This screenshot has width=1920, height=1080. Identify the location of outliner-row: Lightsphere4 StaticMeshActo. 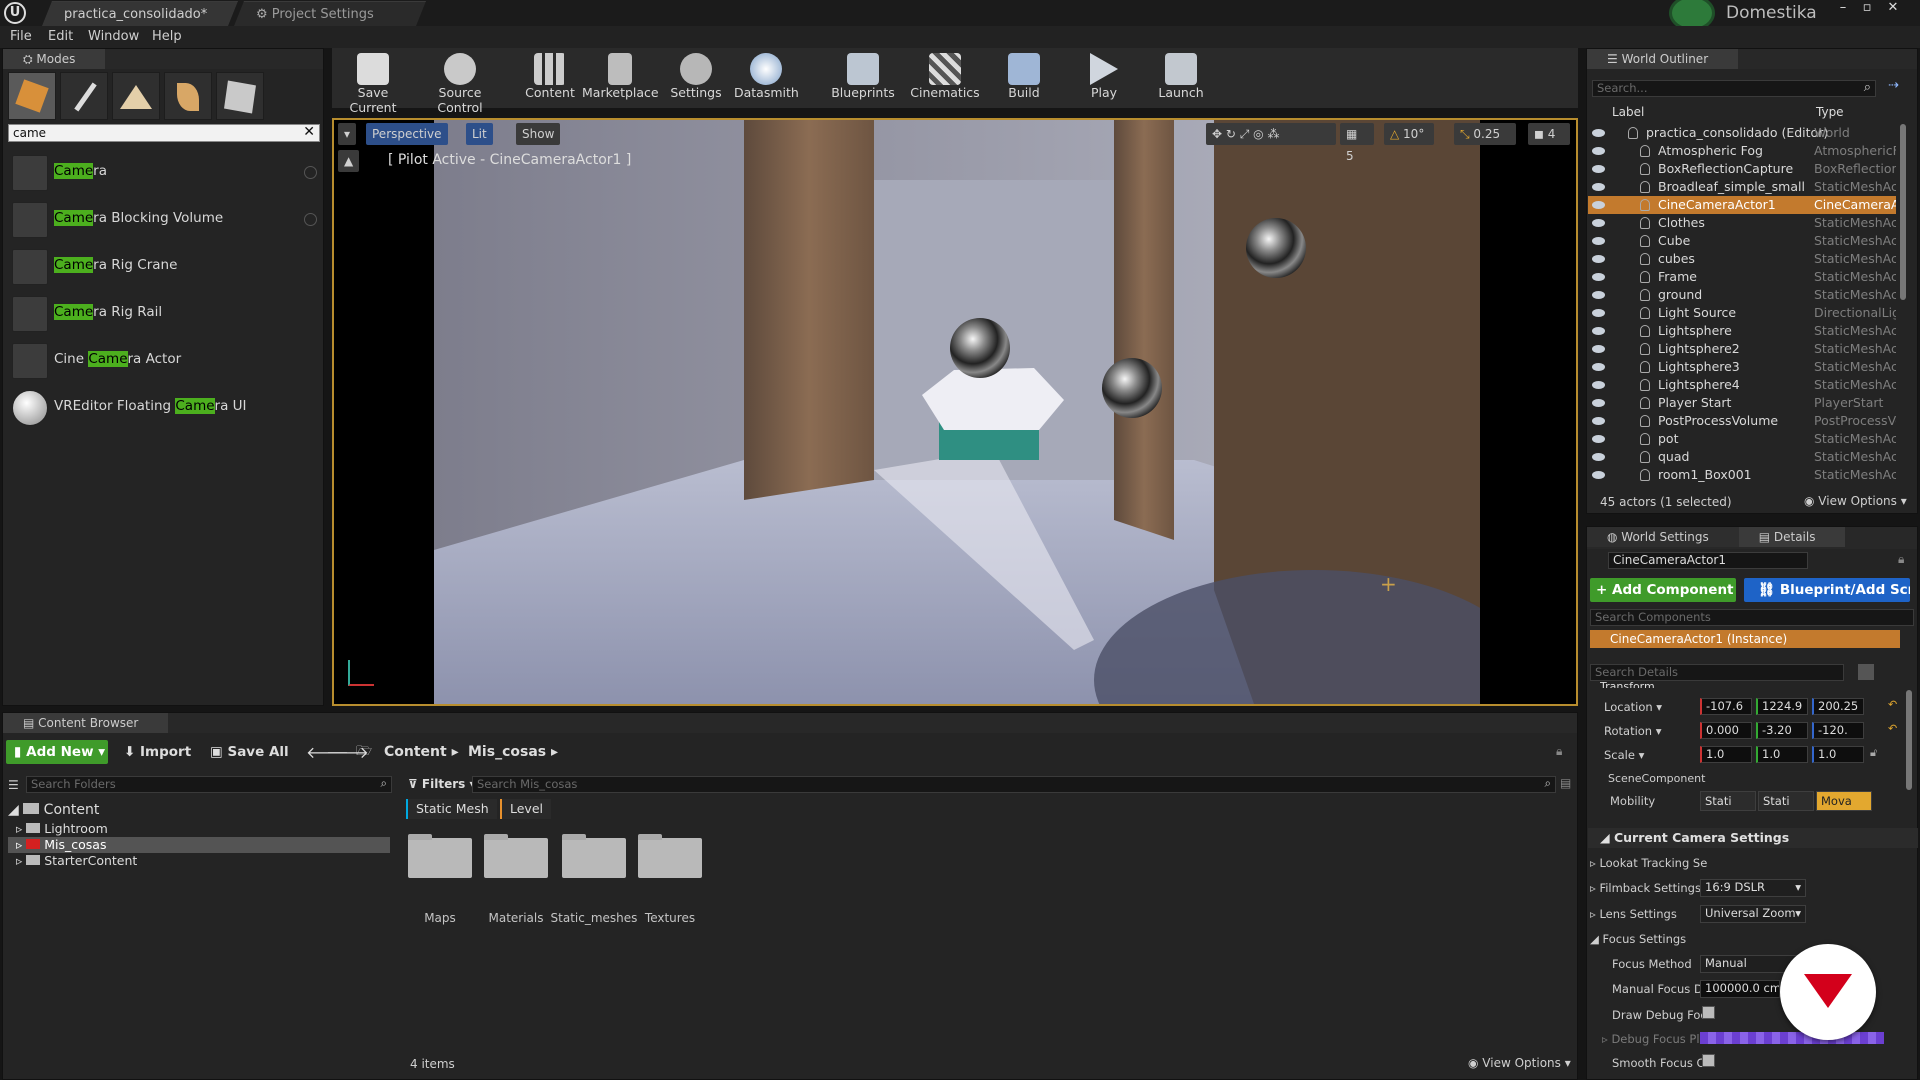
(1742, 385).